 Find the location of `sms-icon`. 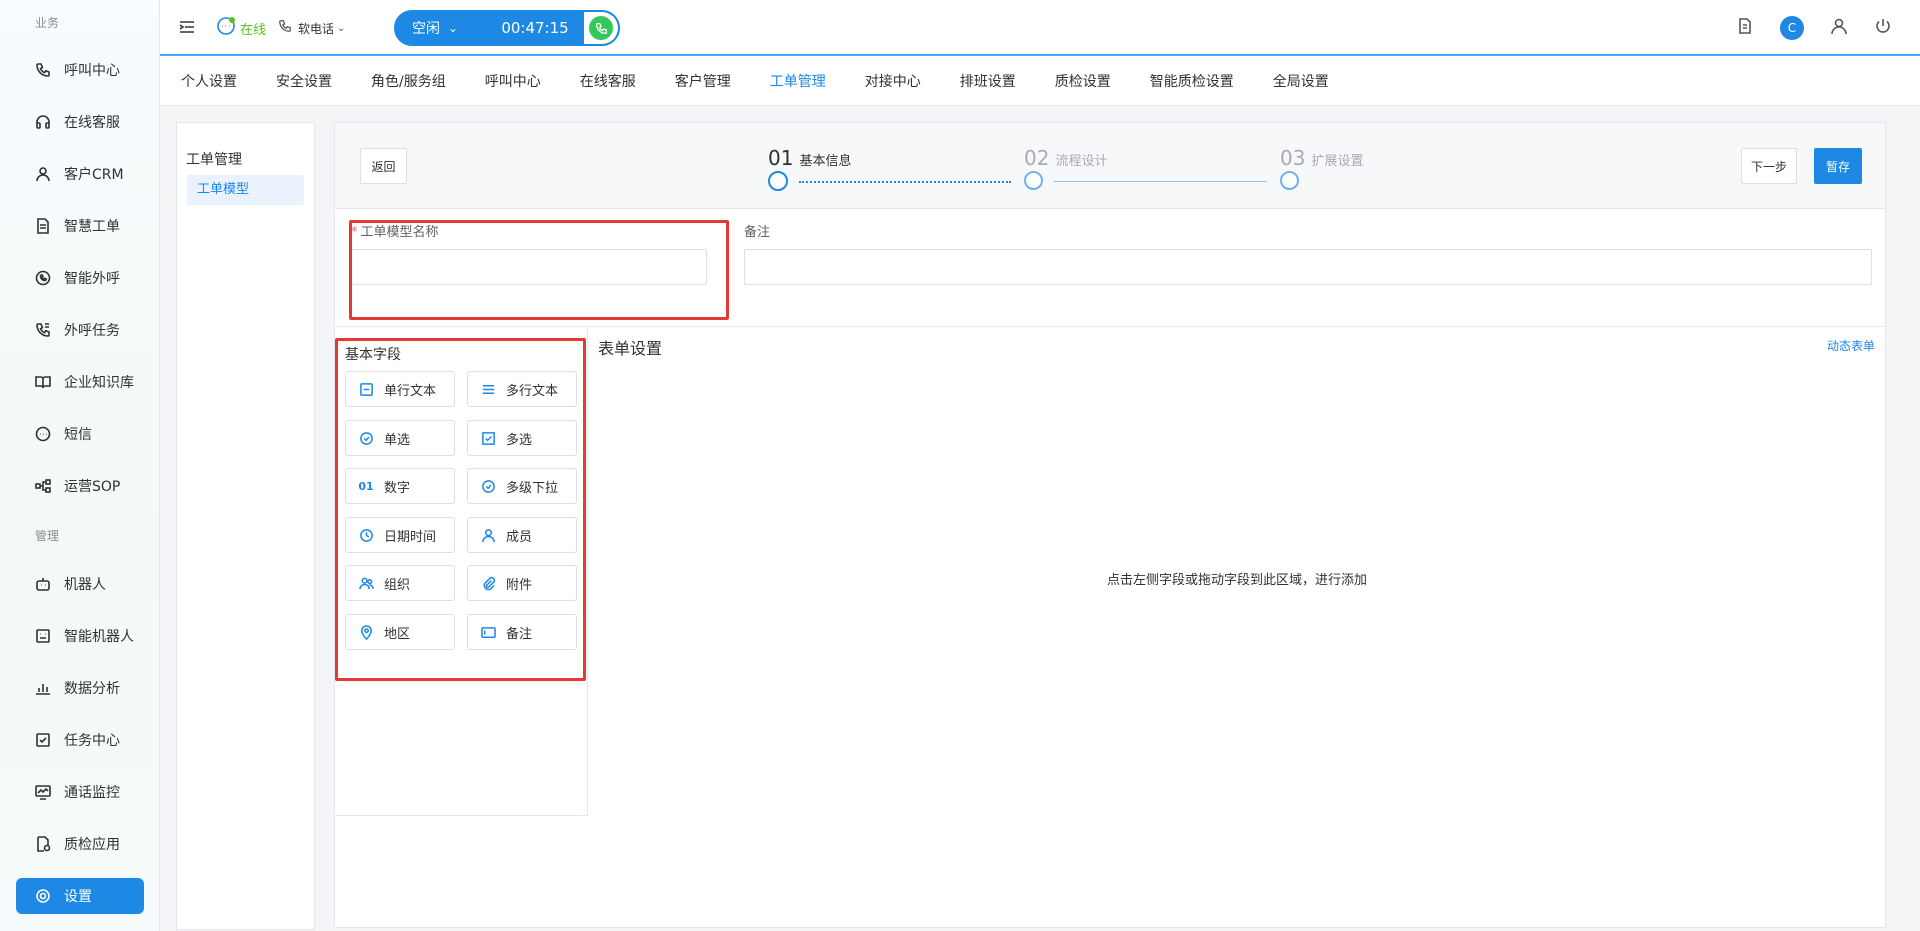

sms-icon is located at coordinates (43, 434).